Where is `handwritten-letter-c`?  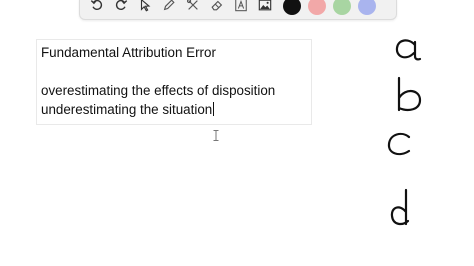 handwritten-letter-c is located at coordinates (399, 144).